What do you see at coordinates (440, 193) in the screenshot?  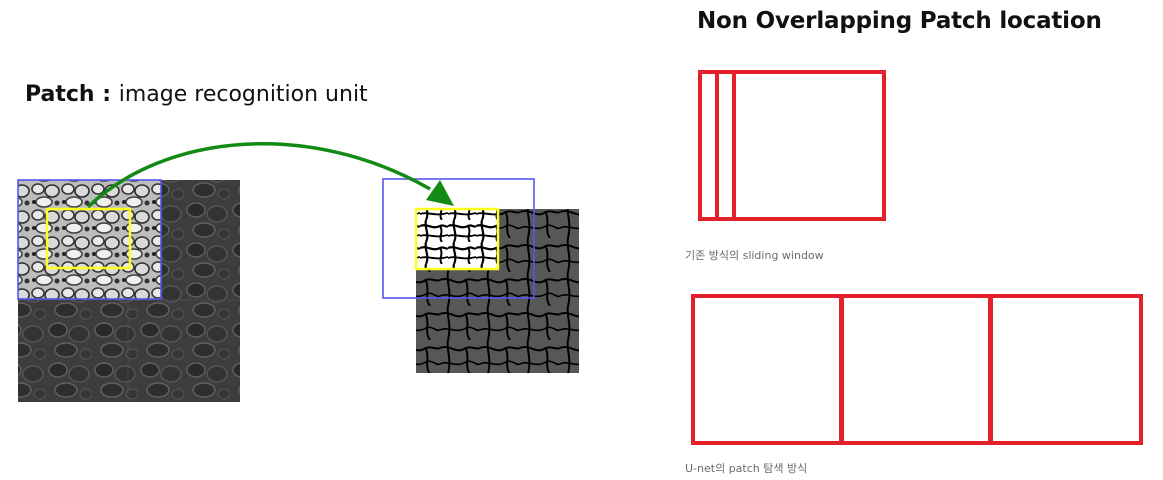 I see `arrow-head-icon` at bounding box center [440, 193].